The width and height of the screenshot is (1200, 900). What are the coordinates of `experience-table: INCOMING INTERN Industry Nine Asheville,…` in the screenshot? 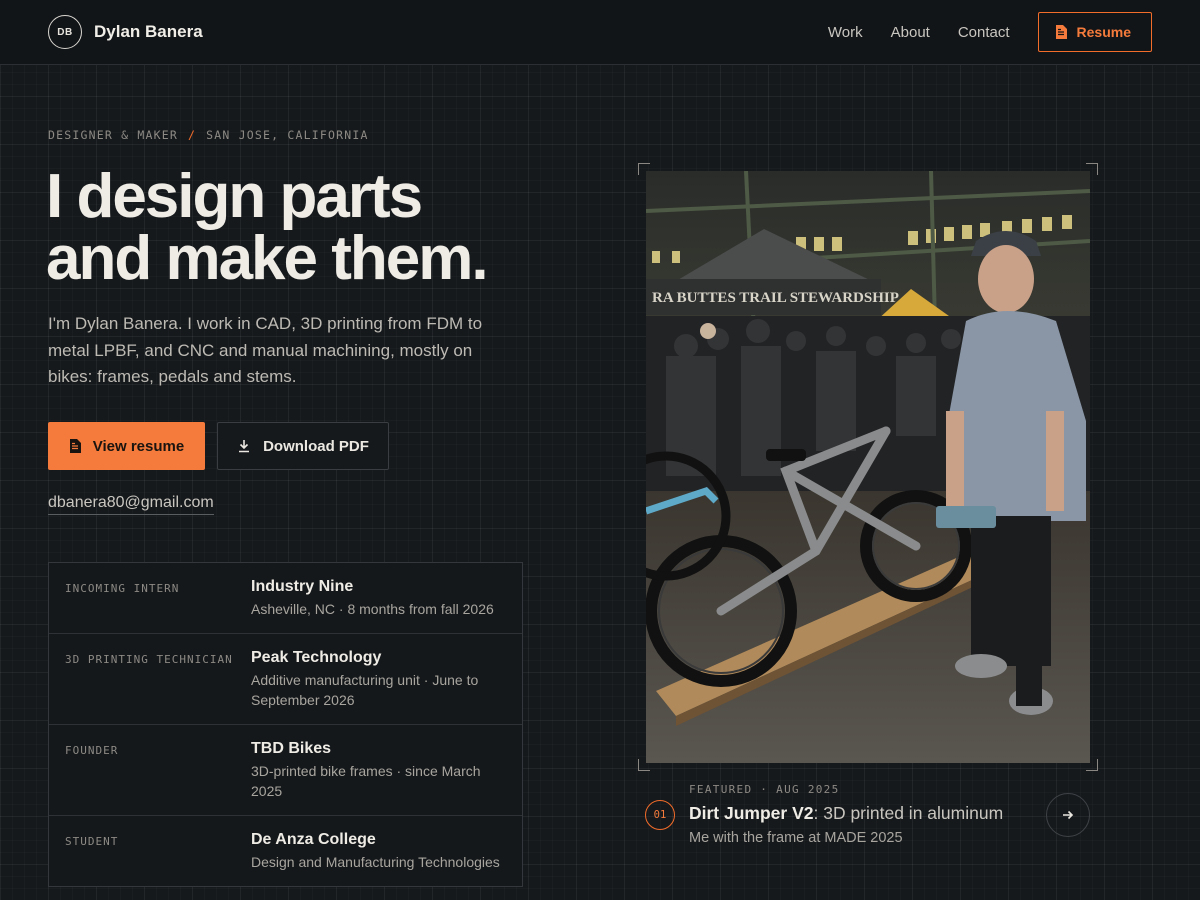 It's located at (285, 724).